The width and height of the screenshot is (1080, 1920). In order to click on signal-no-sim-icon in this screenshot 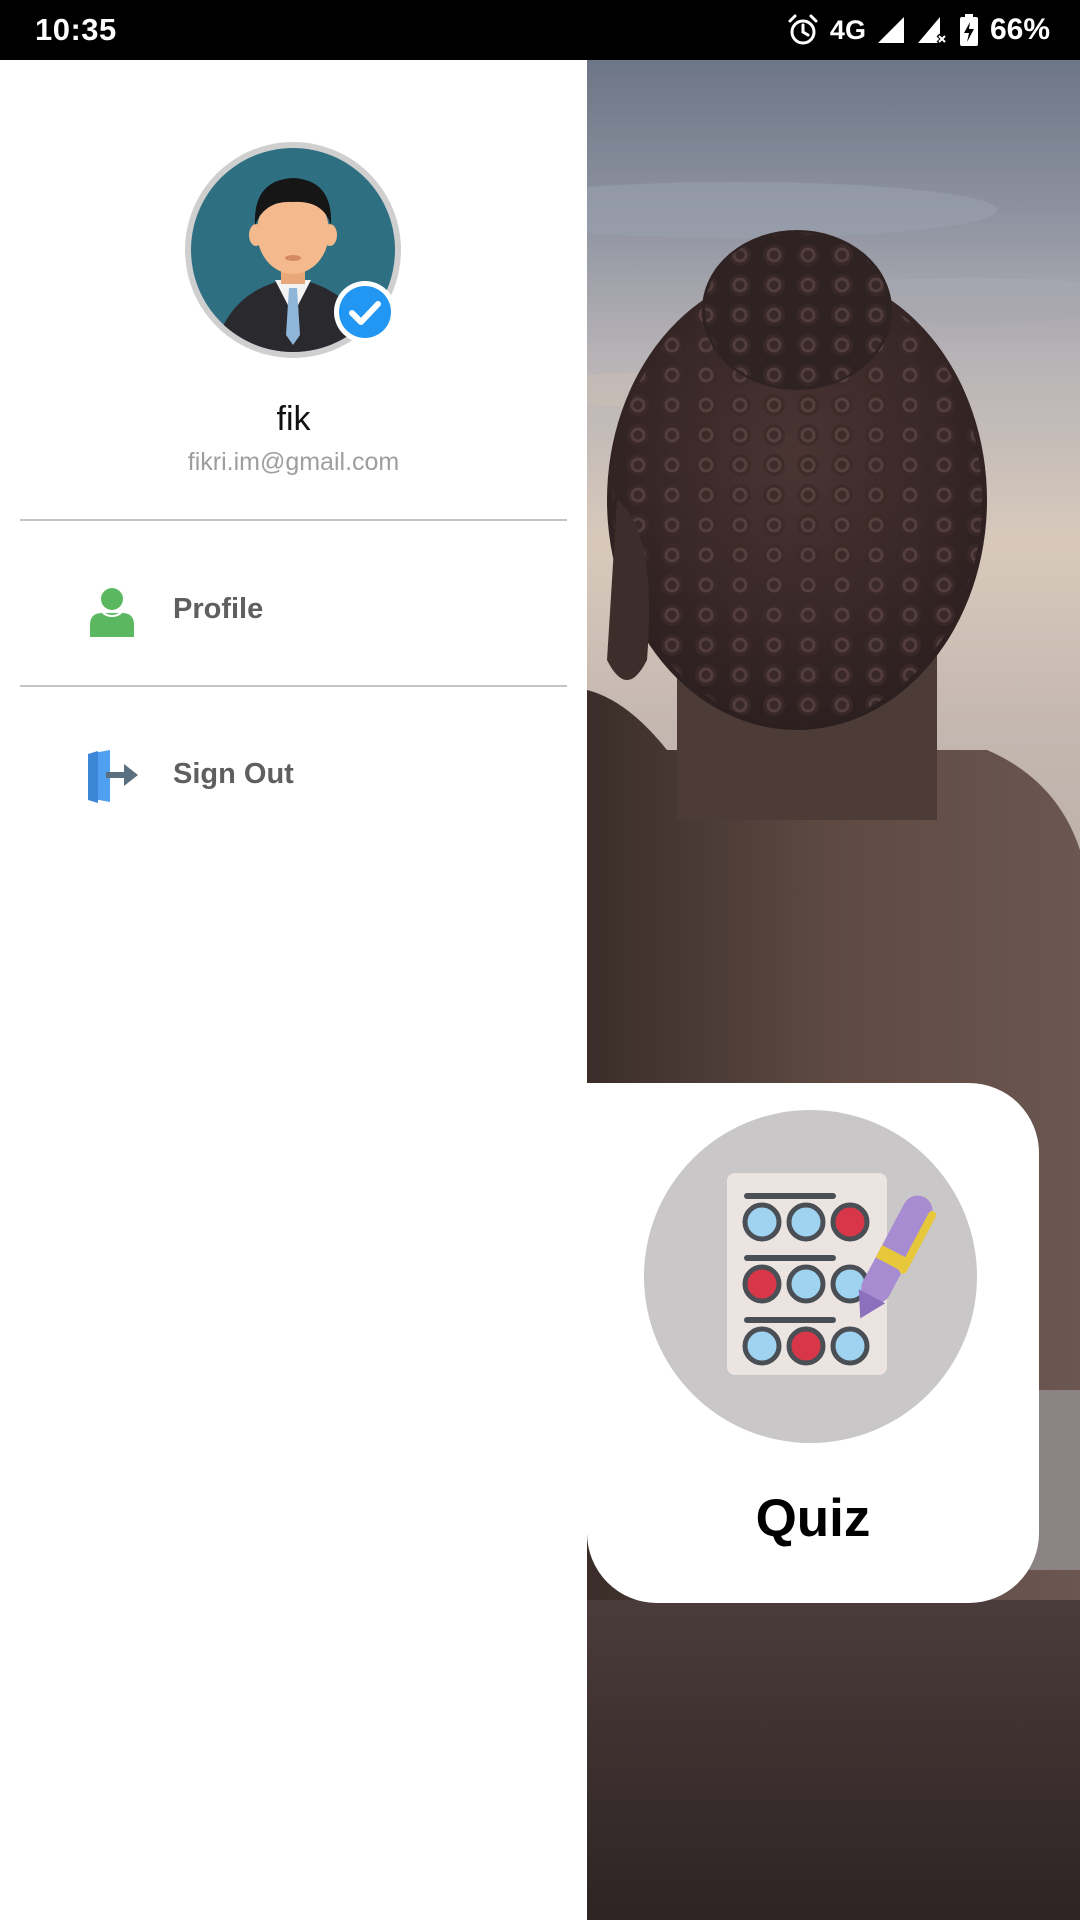, I will do `click(932, 31)`.